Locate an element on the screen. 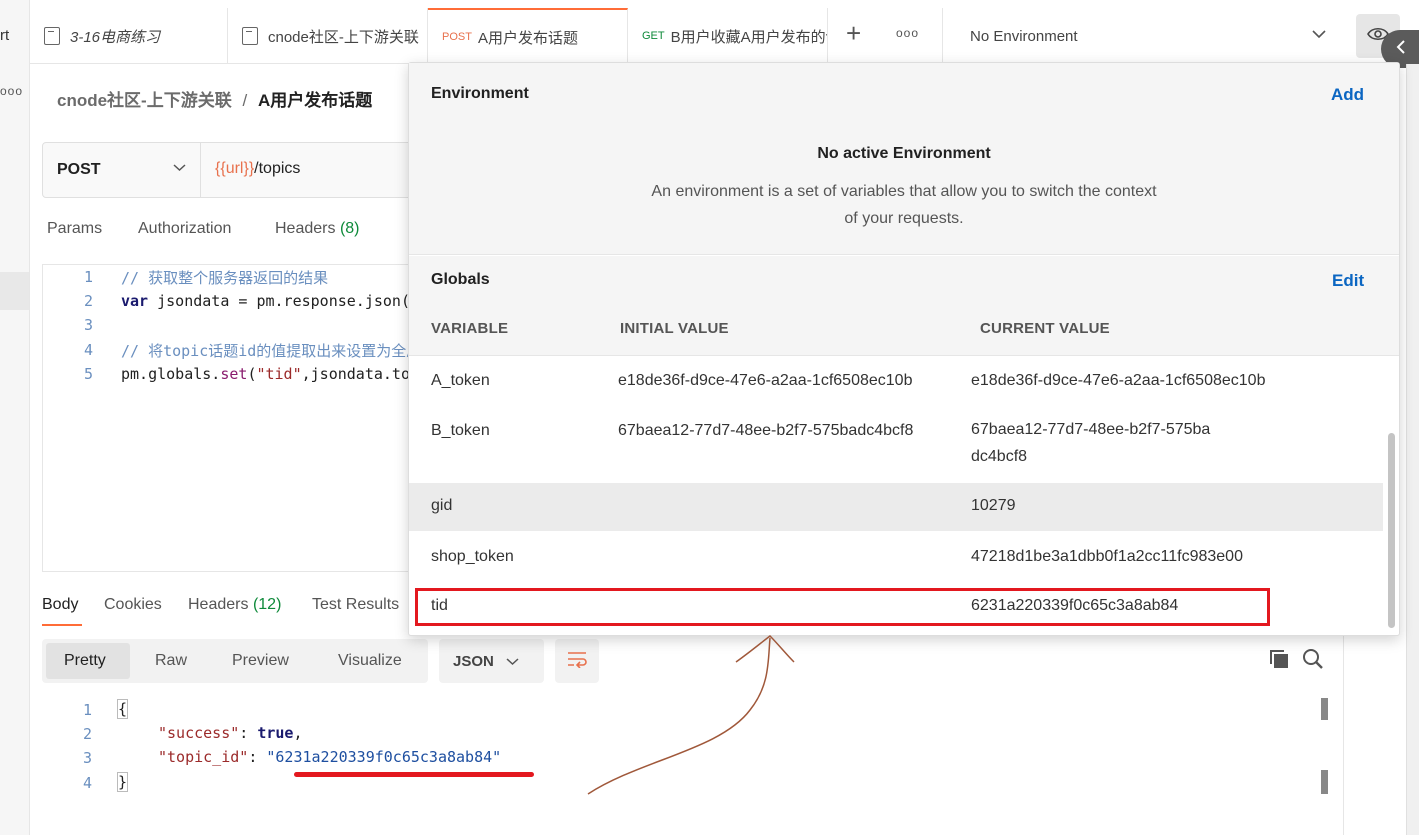 The height and width of the screenshot is (835, 1419). annotation-arrow is located at coordinates (691, 715).